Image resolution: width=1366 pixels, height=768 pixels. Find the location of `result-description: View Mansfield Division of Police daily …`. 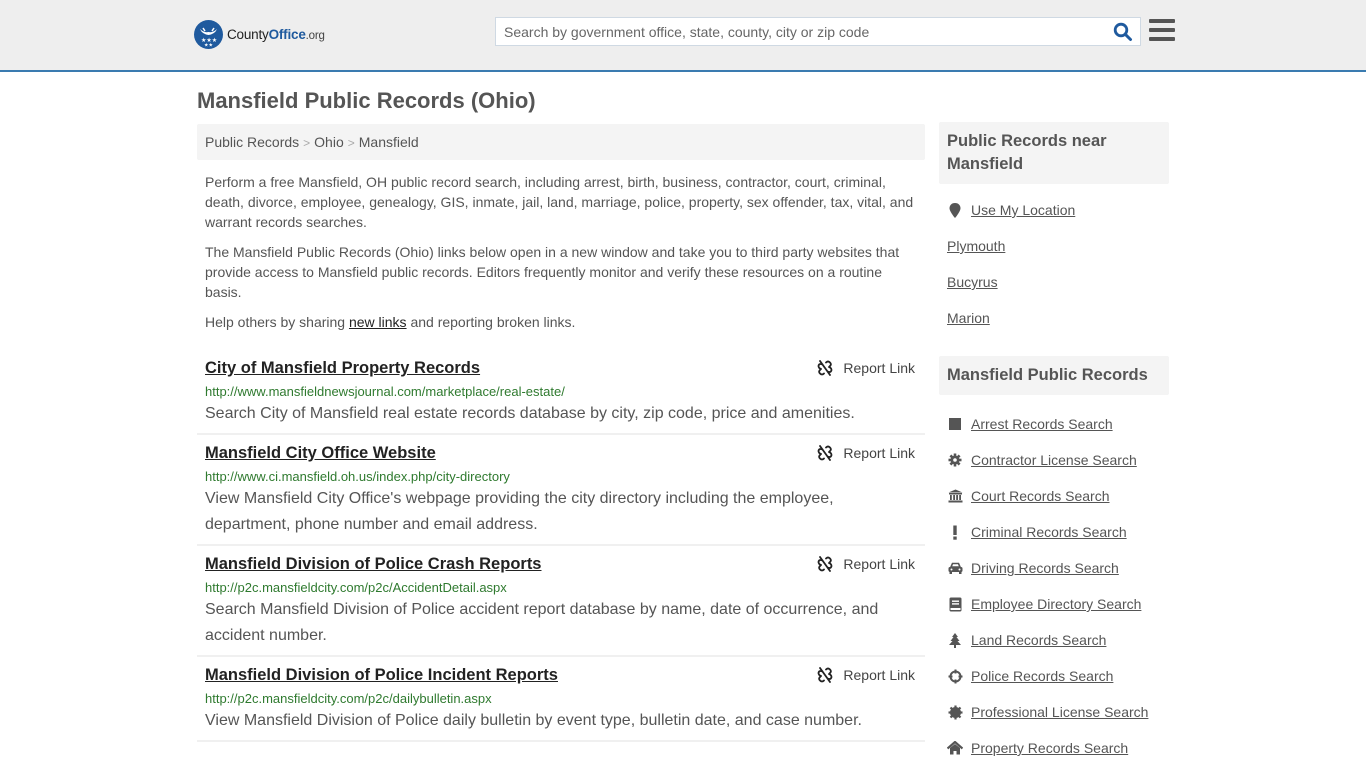

result-description: View Mansfield Division of Police daily … is located at coordinates (533, 720).